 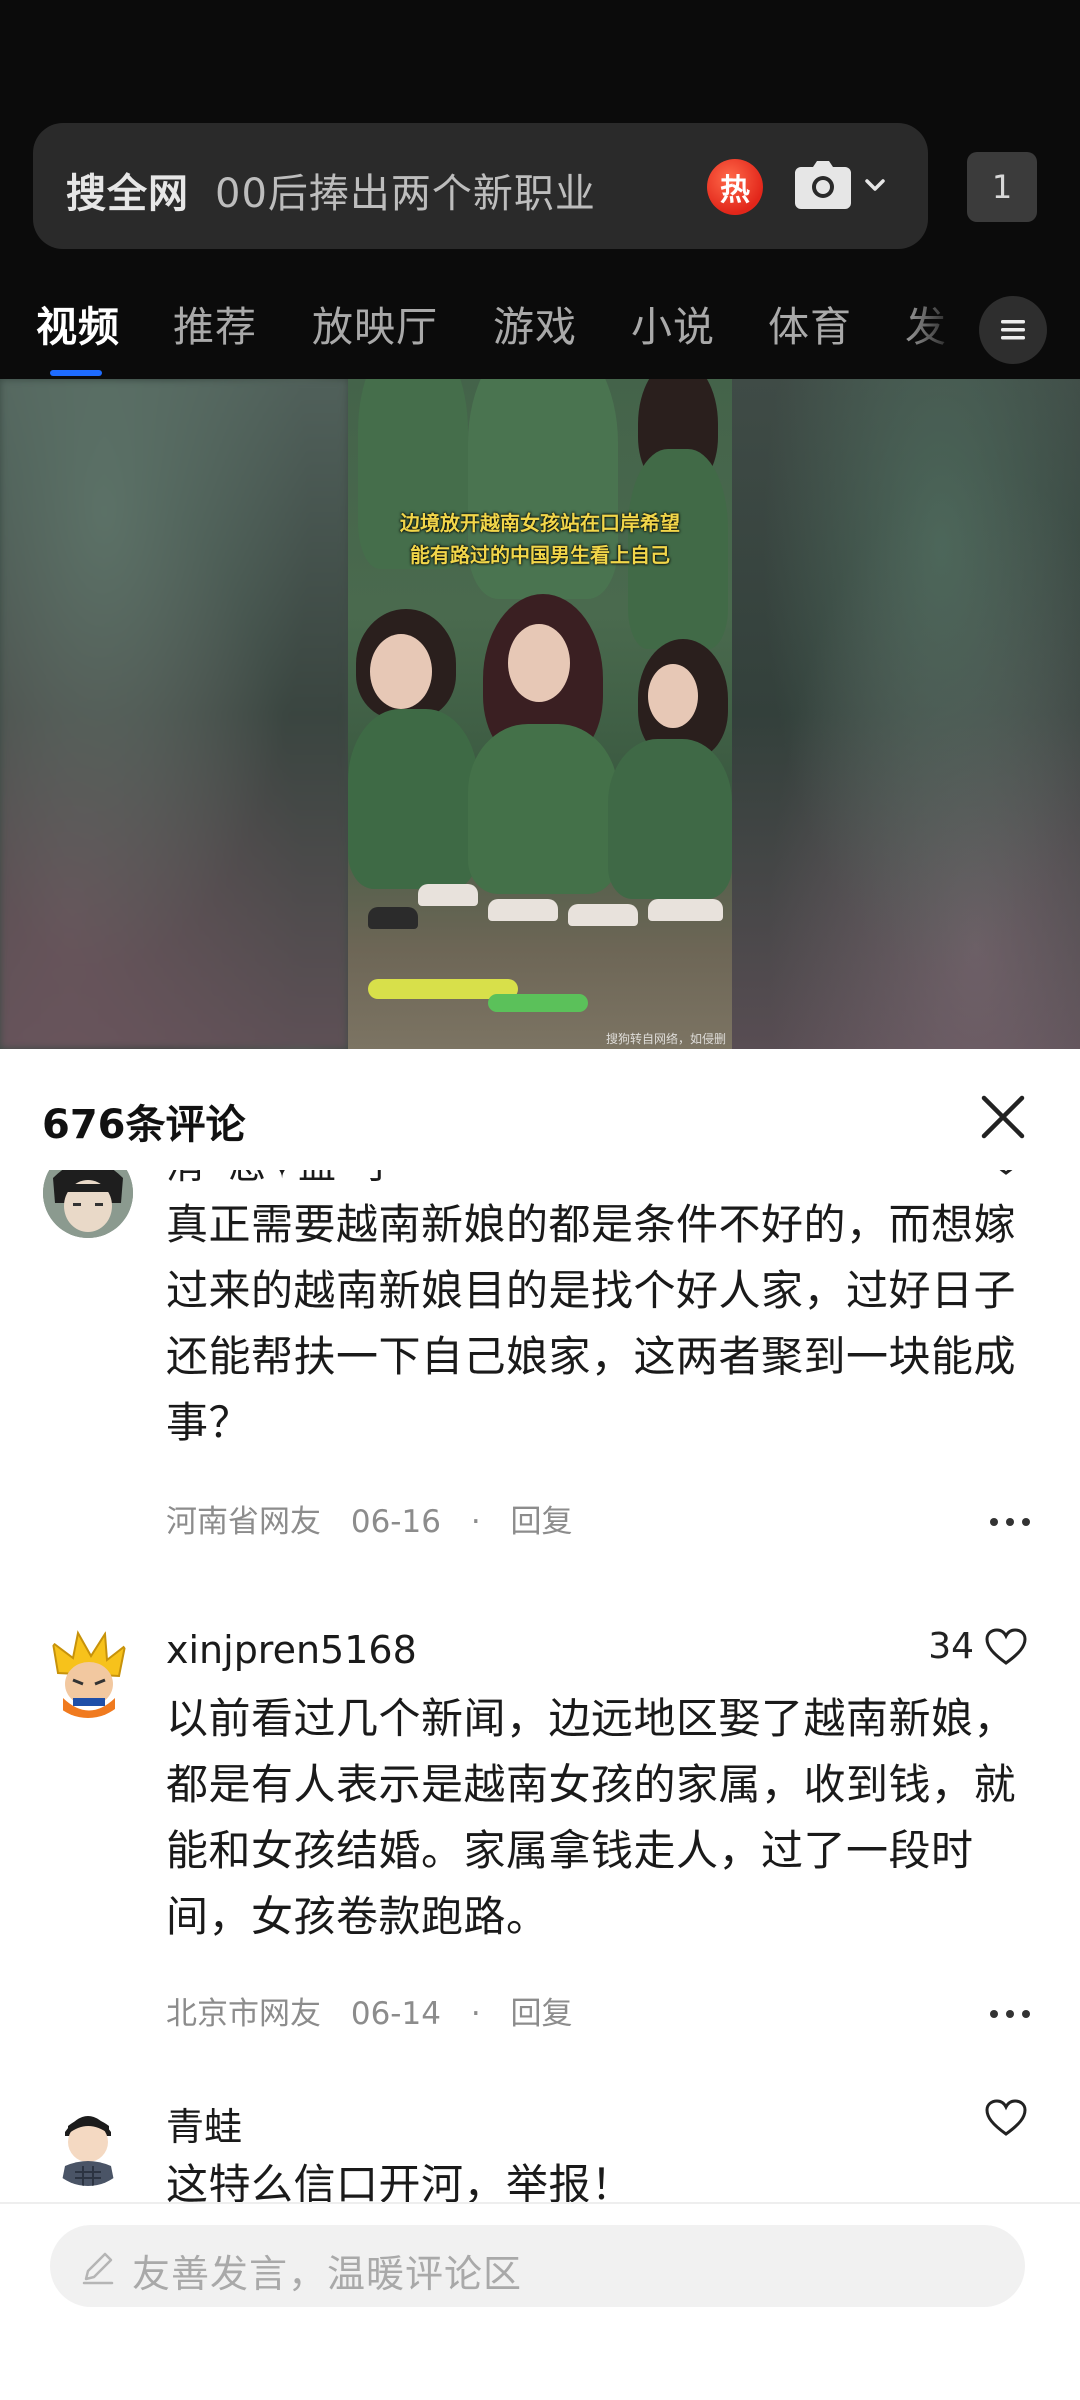 I want to click on active-tab-indicator, so click(x=76, y=373).